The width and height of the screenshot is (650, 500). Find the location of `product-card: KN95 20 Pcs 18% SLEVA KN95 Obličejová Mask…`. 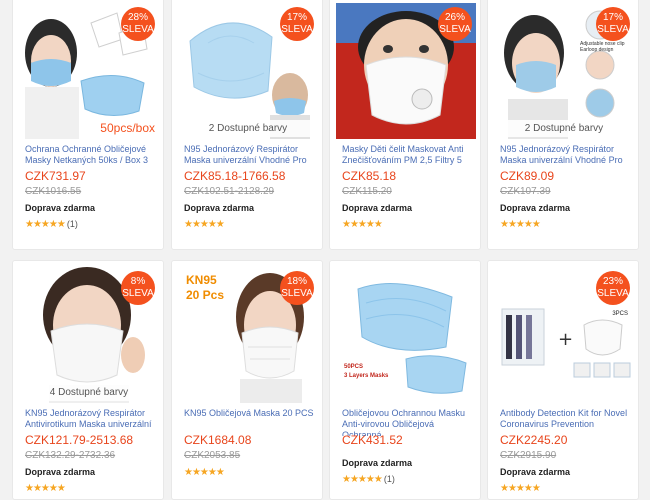

product-card: KN95 20 Pcs 18% SLEVA KN95 Obličejová Mask… is located at coordinates (247, 380).